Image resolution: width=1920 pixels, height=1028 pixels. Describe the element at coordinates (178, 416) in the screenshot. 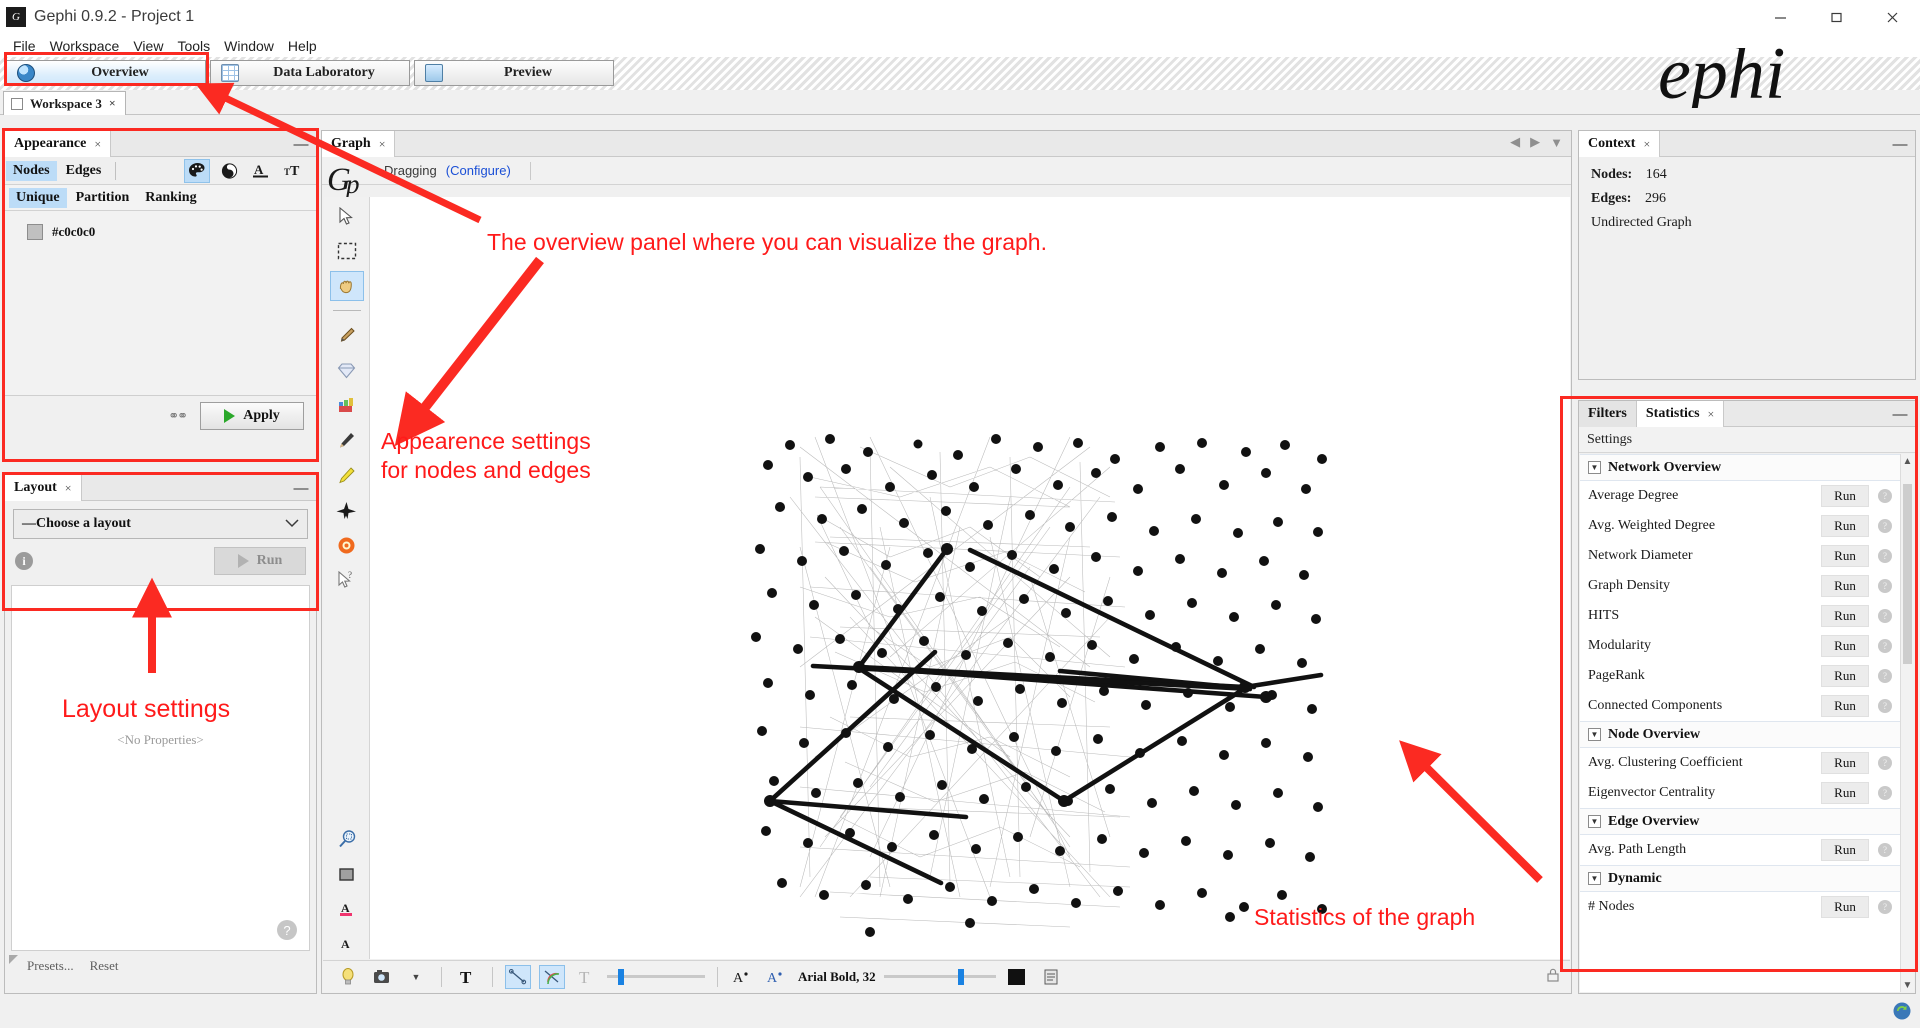

I see `chain-link-icon: ⚭⚭` at that location.